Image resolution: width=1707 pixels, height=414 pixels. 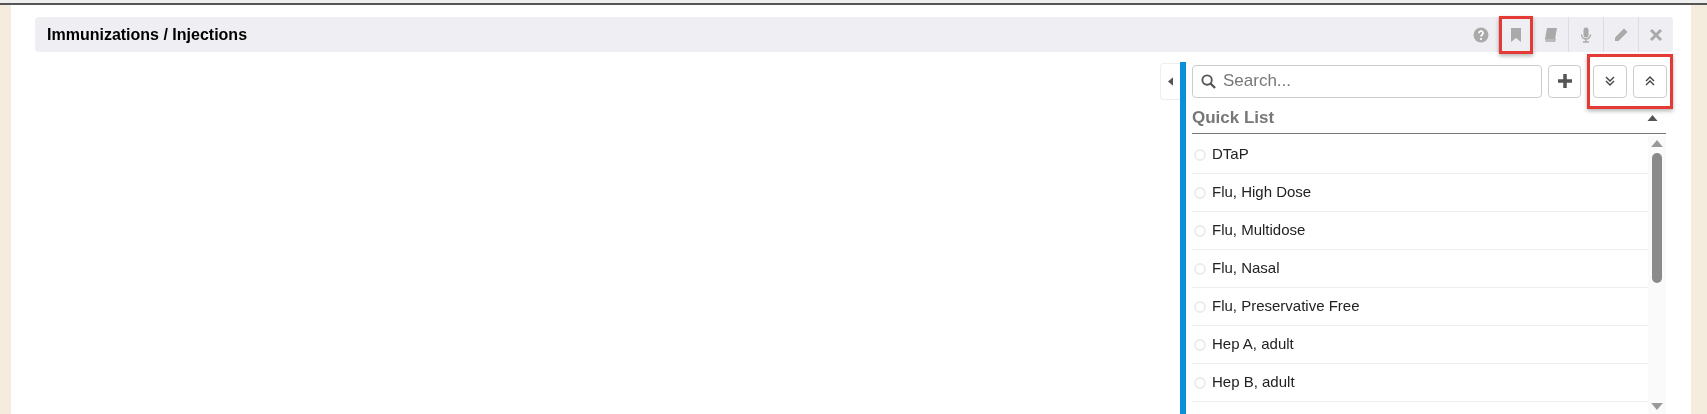 I want to click on quick-list-item: Flu, Multidose, so click(x=1420, y=231).